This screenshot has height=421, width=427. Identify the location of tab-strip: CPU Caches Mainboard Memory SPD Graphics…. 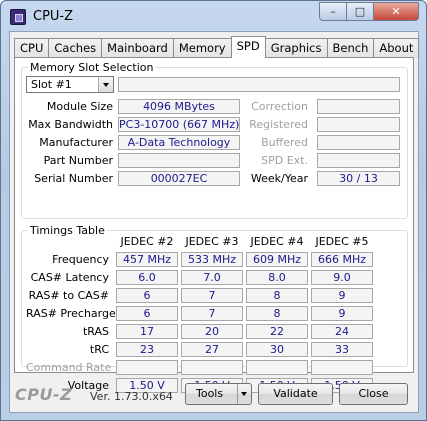
(217, 47).